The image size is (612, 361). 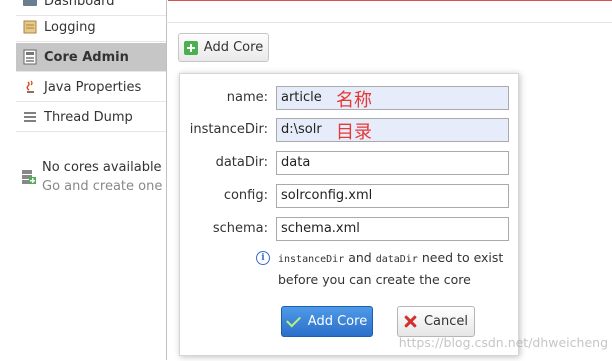 I want to click on schema-input: schema.xml, so click(x=392, y=228).